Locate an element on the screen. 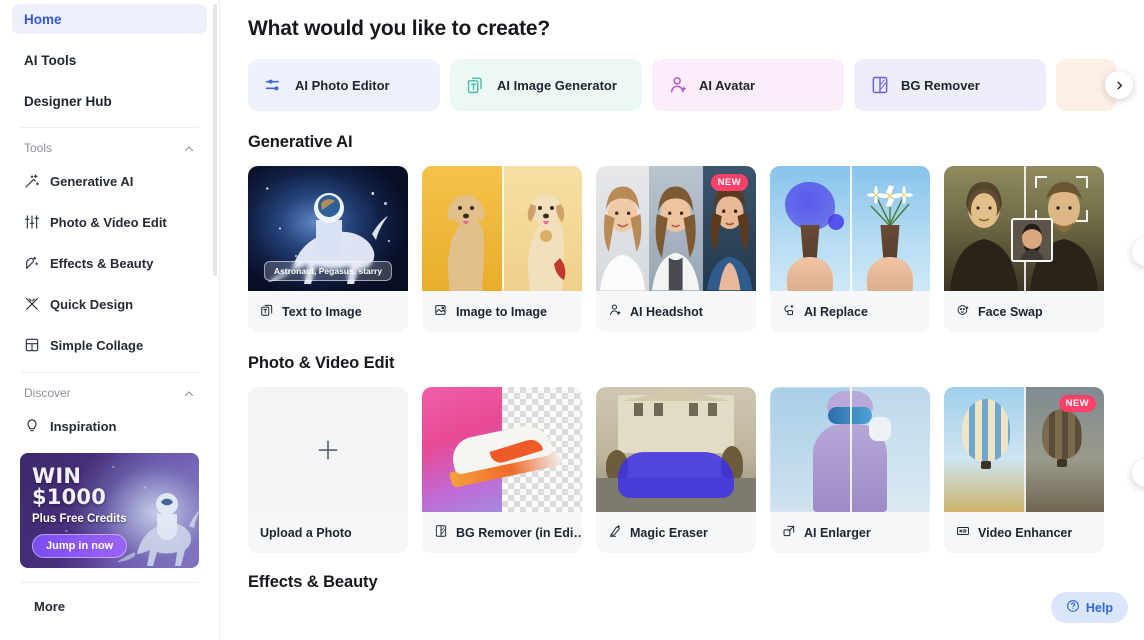 The image size is (1144, 640). card-footer: AI Headshot is located at coordinates (676, 311).